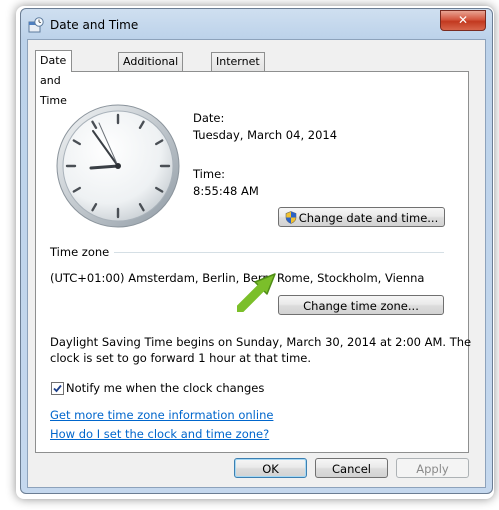 The height and width of the screenshot is (510, 499). I want to click on ok-button: OK, so click(270, 468).